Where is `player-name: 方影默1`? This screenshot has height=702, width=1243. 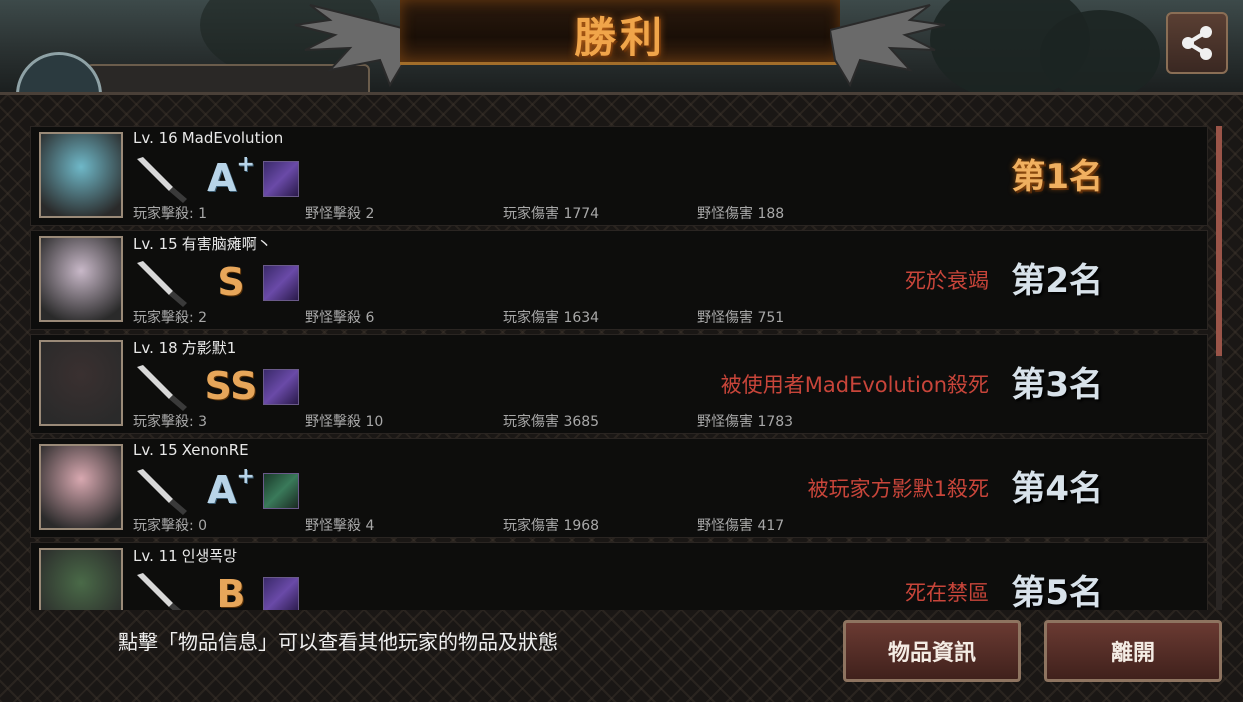 player-name: 方影默1 is located at coordinates (209, 348).